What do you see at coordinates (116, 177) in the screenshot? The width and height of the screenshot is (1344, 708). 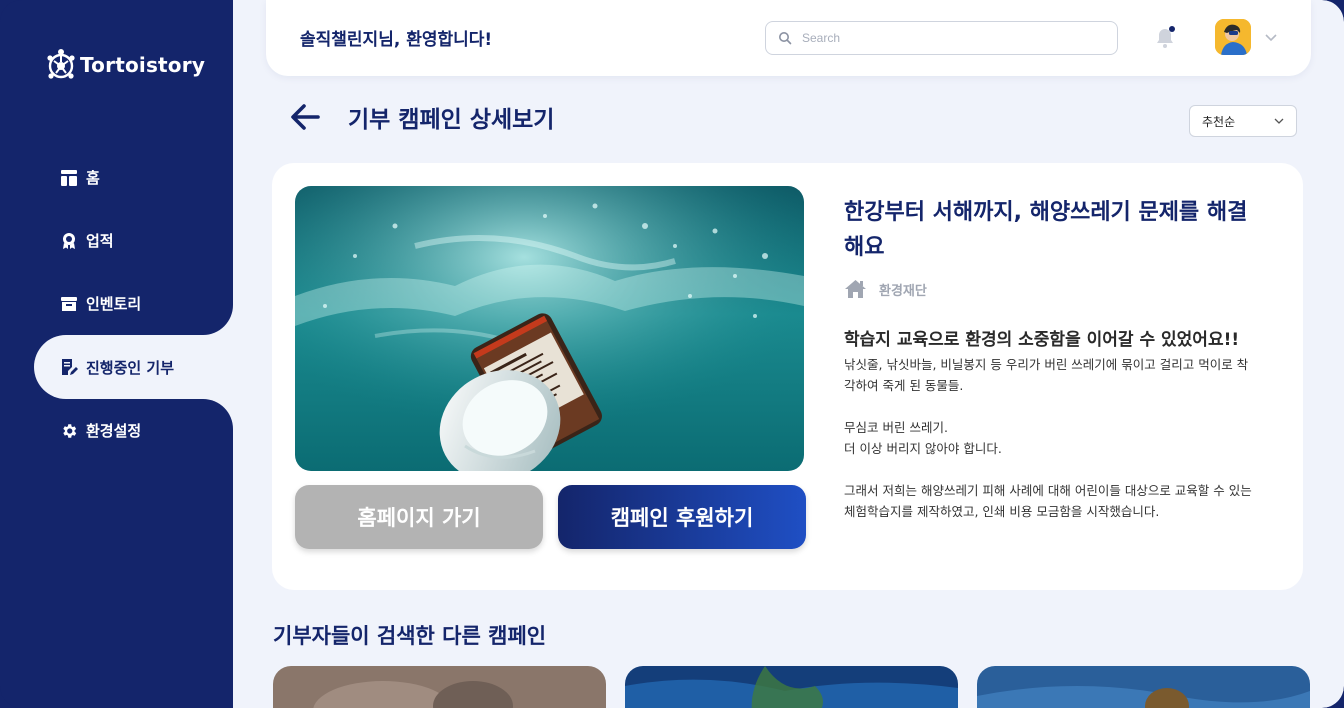 I see `sidebar-item-home: 홈` at bounding box center [116, 177].